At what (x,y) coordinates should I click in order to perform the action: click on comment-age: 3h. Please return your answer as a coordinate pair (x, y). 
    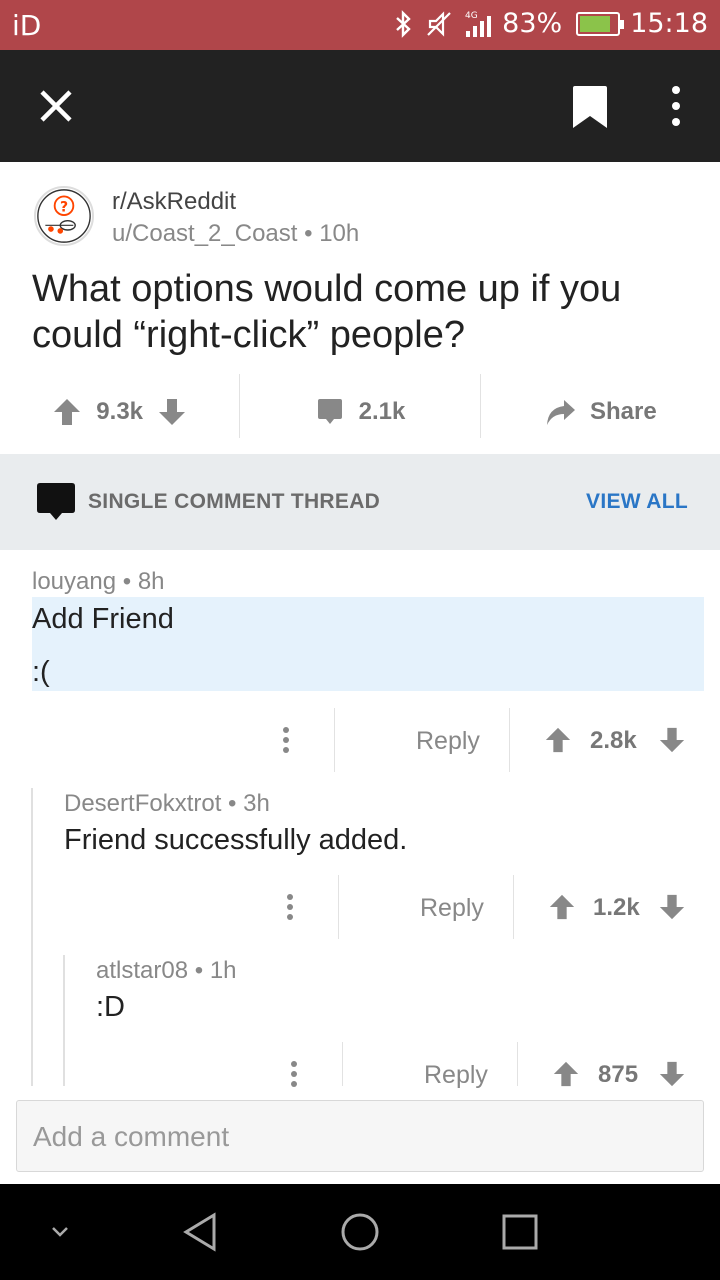
    Looking at the image, I should click on (256, 803).